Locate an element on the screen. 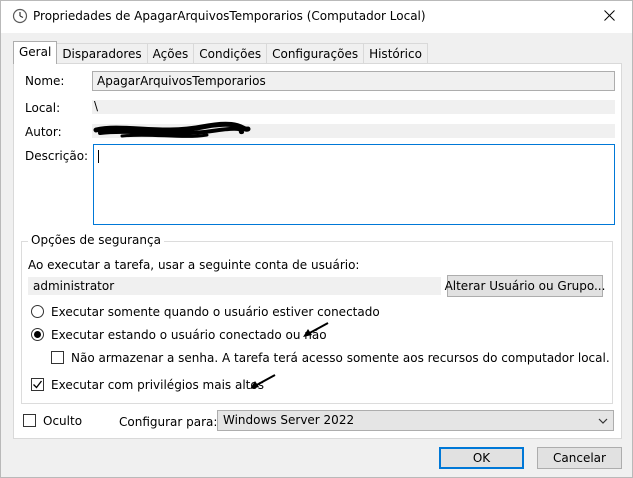 The width and height of the screenshot is (633, 478). user-account-field: administrator is located at coordinates (234, 286).